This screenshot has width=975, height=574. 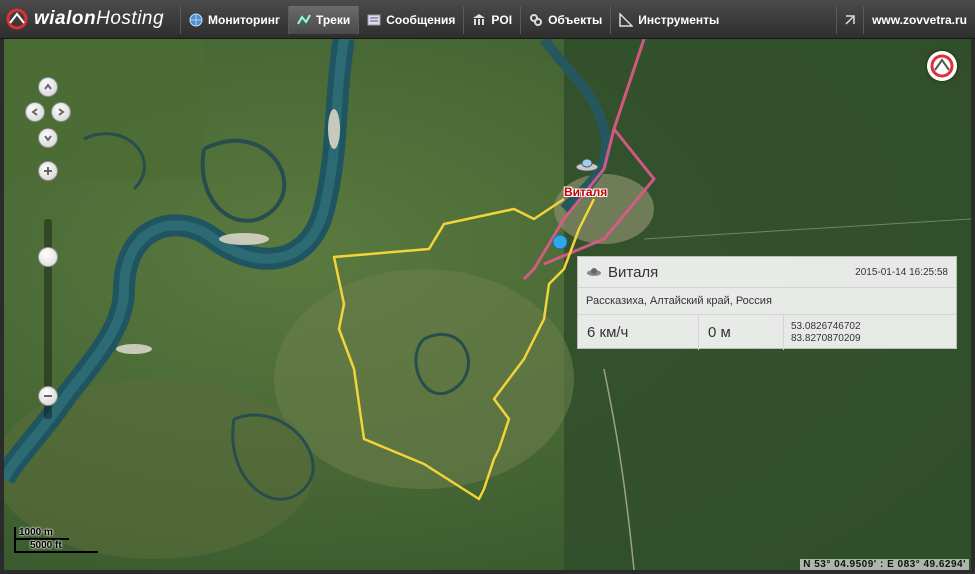 I want to click on chevron-right-icon, so click(x=61, y=112).